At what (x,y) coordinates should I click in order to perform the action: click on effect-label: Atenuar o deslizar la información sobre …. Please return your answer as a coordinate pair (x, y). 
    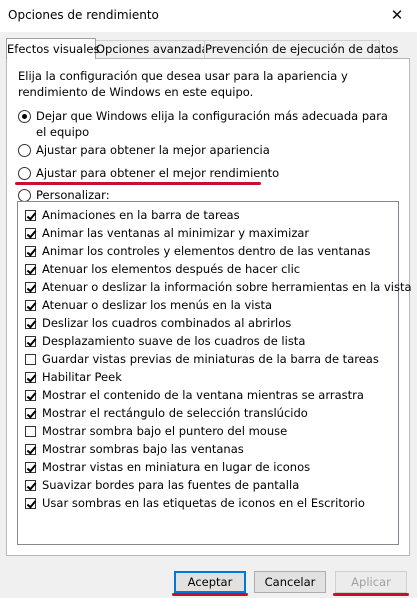
    Looking at the image, I should click on (227, 287).